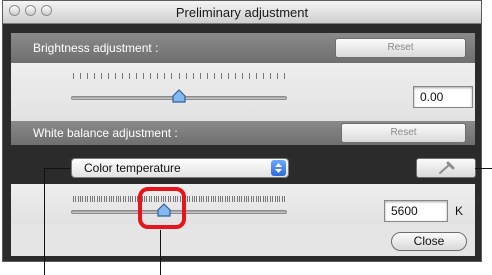 The width and height of the screenshot is (492, 275). Describe the element at coordinates (403, 133) in the screenshot. I see `white-balance-reset-button: Reset` at that location.